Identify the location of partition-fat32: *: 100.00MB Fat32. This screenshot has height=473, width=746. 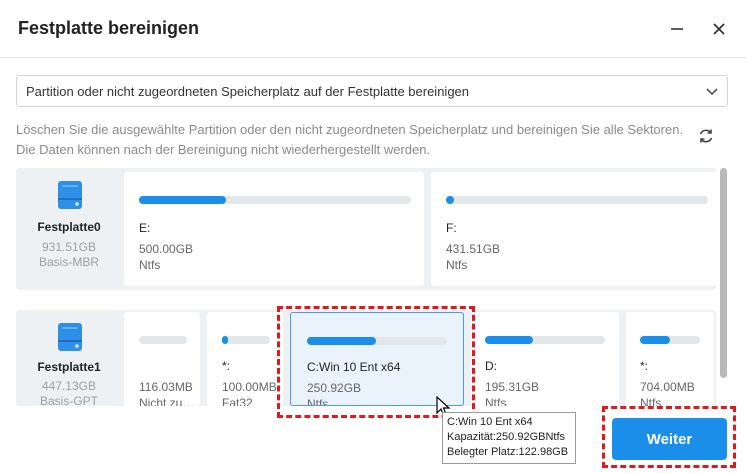
(245, 359).